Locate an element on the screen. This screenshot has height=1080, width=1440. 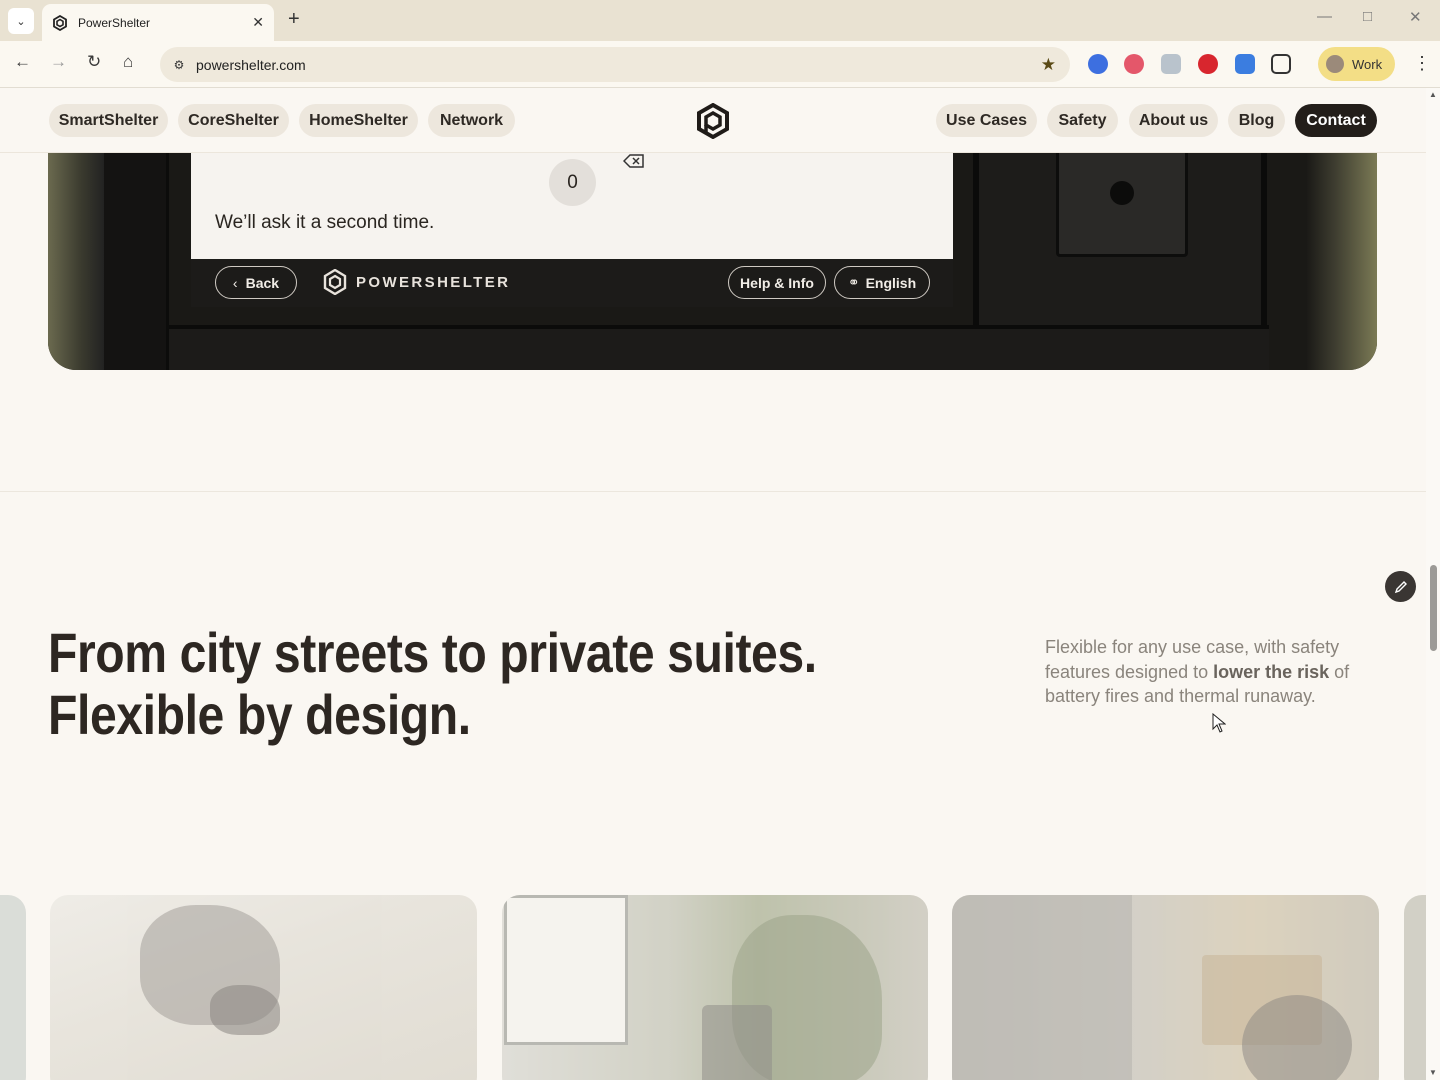
nav-network: Network is located at coordinates (471, 120).